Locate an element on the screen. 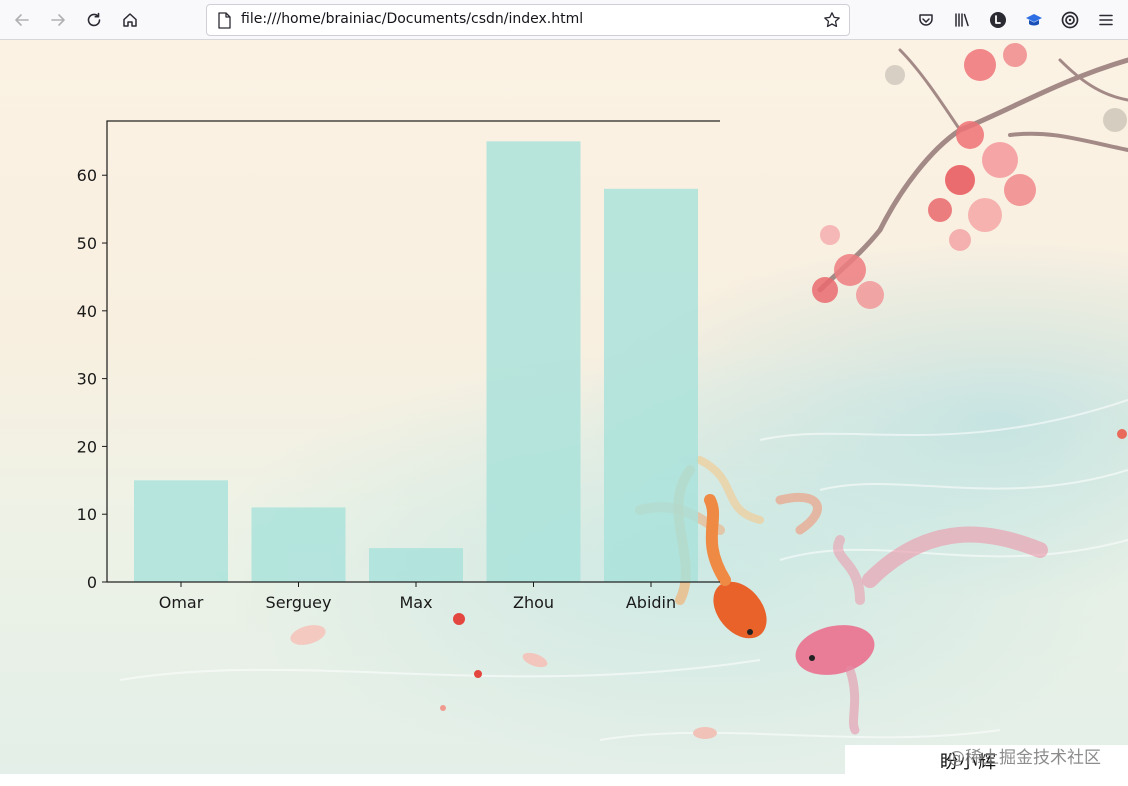 This screenshot has width=1128, height=786. library-icon is located at coordinates (962, 20).